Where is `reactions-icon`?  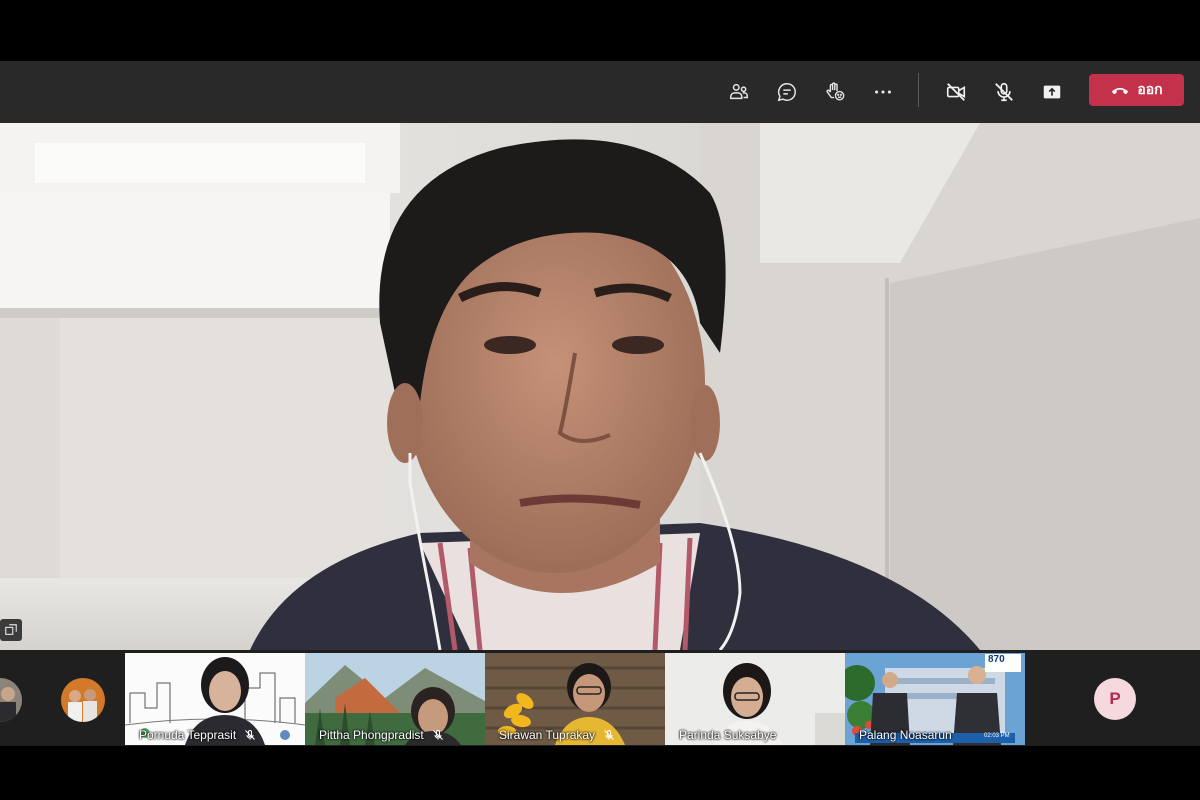
reactions-icon is located at coordinates (835, 91).